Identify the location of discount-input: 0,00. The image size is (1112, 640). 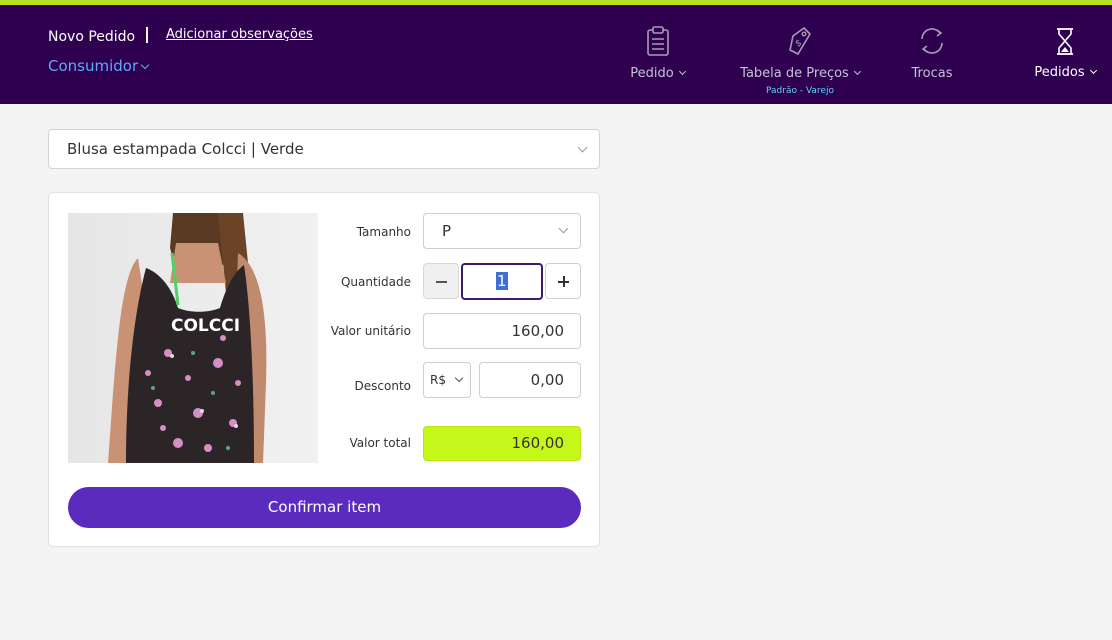
(530, 380).